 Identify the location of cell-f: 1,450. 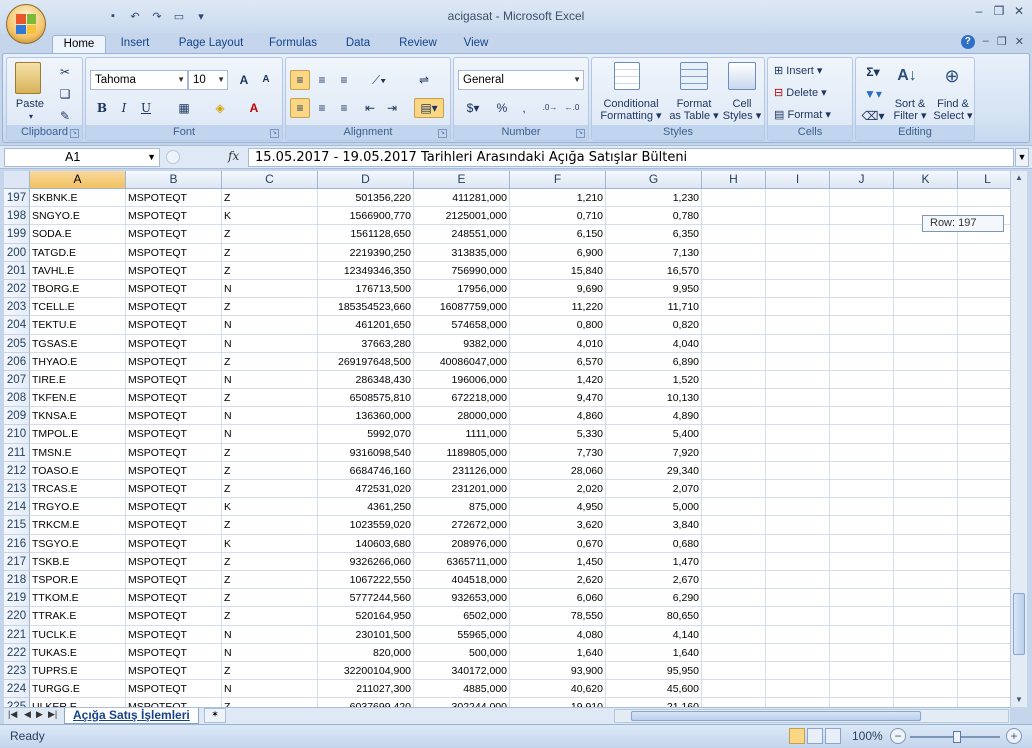
(558, 561).